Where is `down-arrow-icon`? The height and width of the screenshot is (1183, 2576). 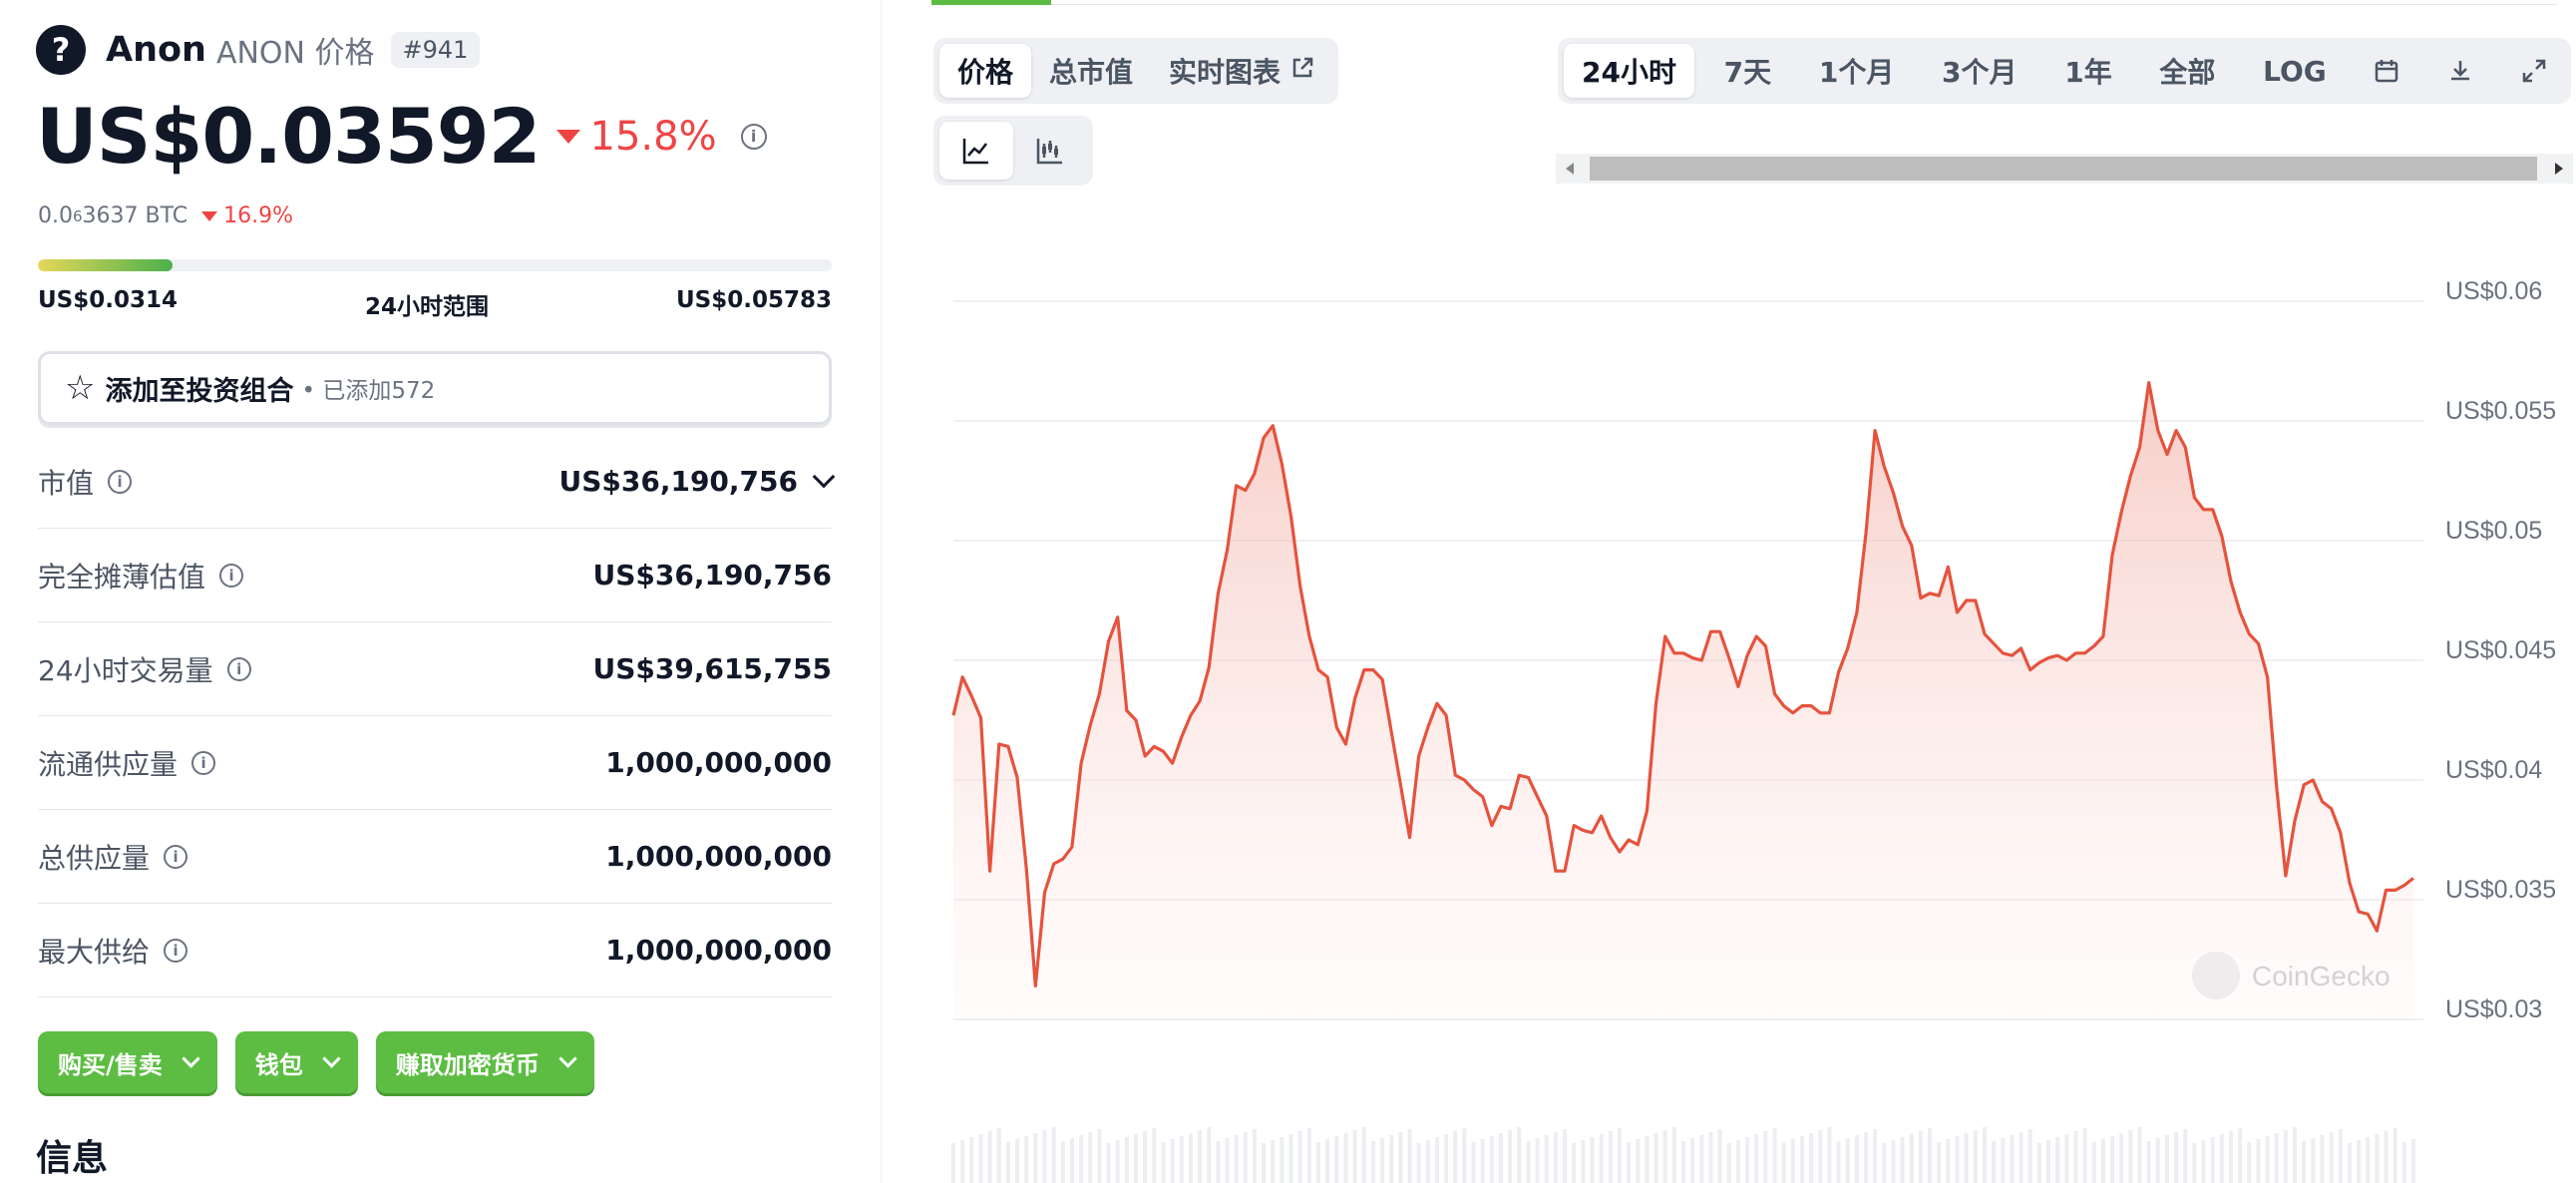 down-arrow-icon is located at coordinates (567, 137).